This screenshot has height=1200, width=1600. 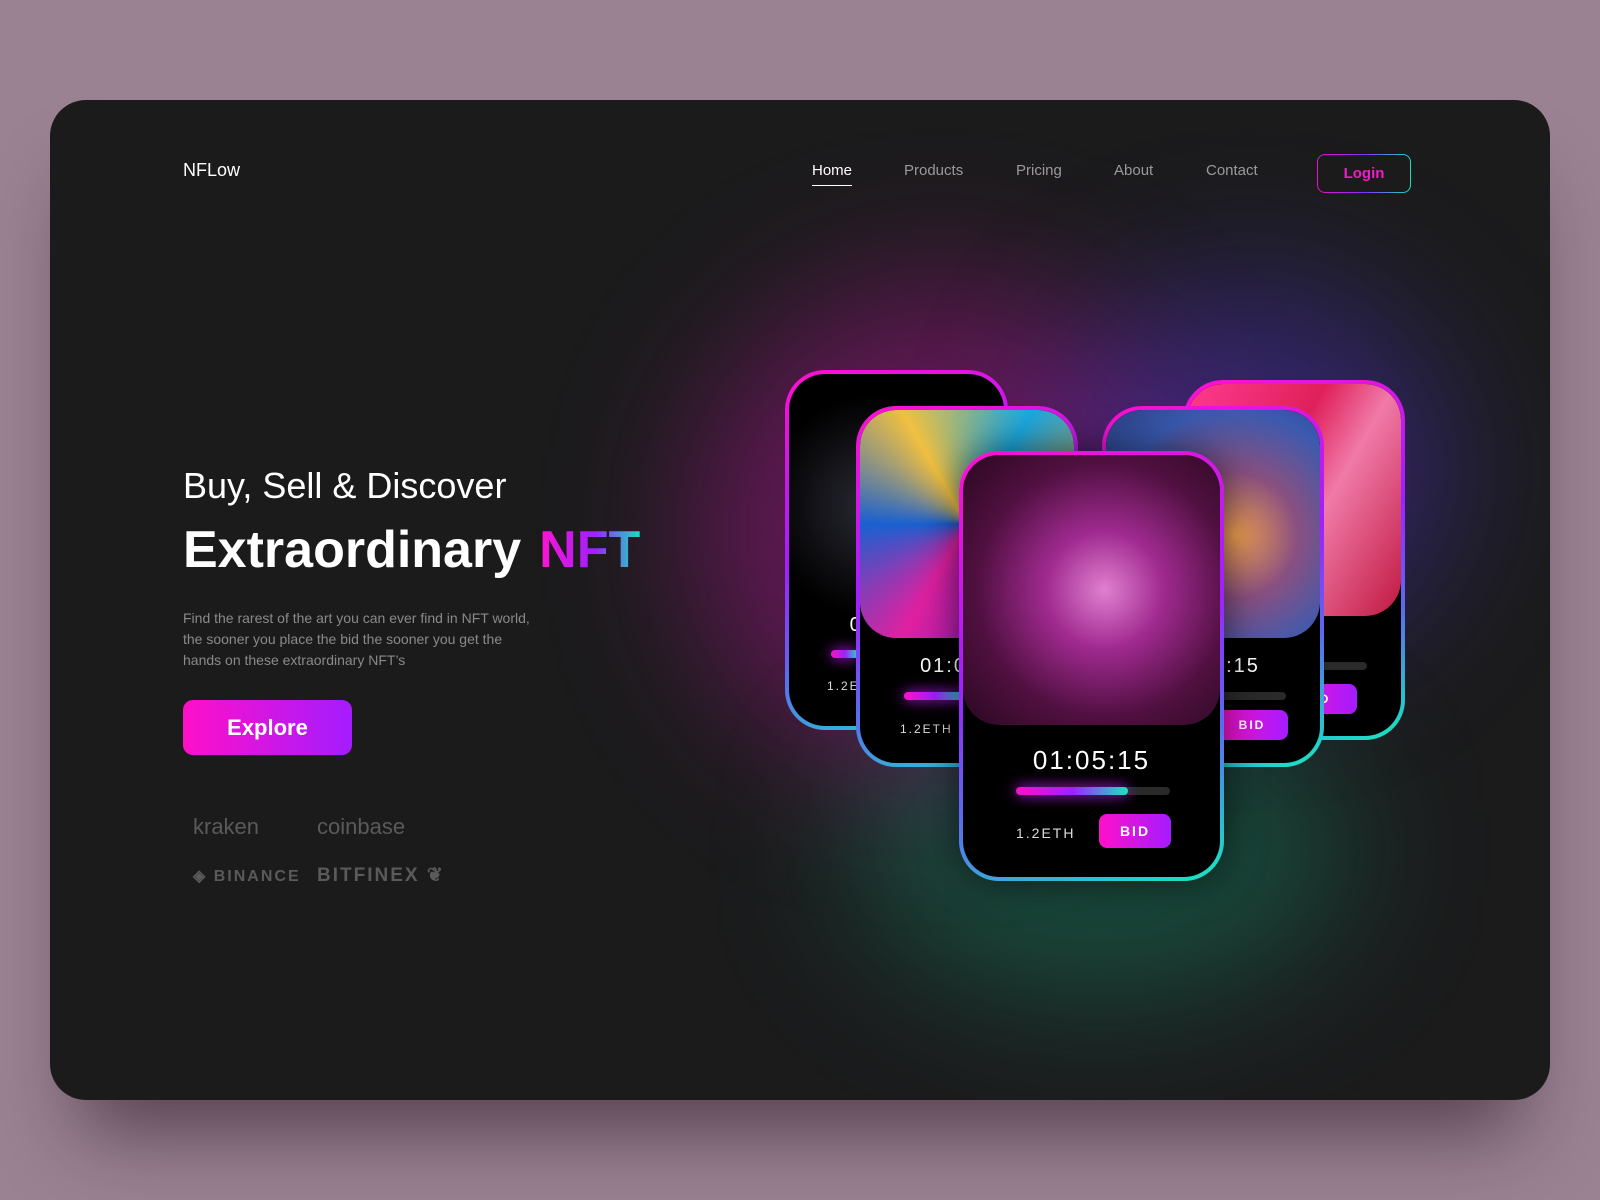 I want to click on card-progress, so click(x=1093, y=791).